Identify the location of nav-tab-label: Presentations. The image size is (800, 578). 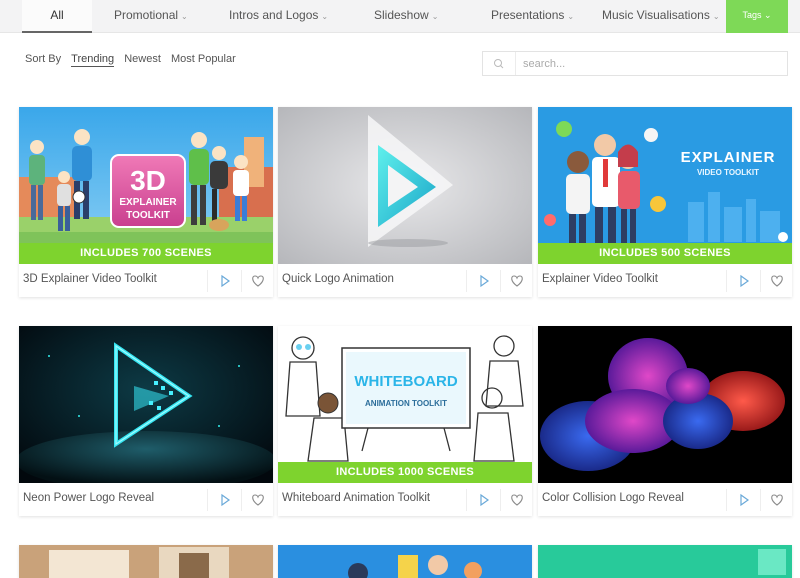
(528, 15).